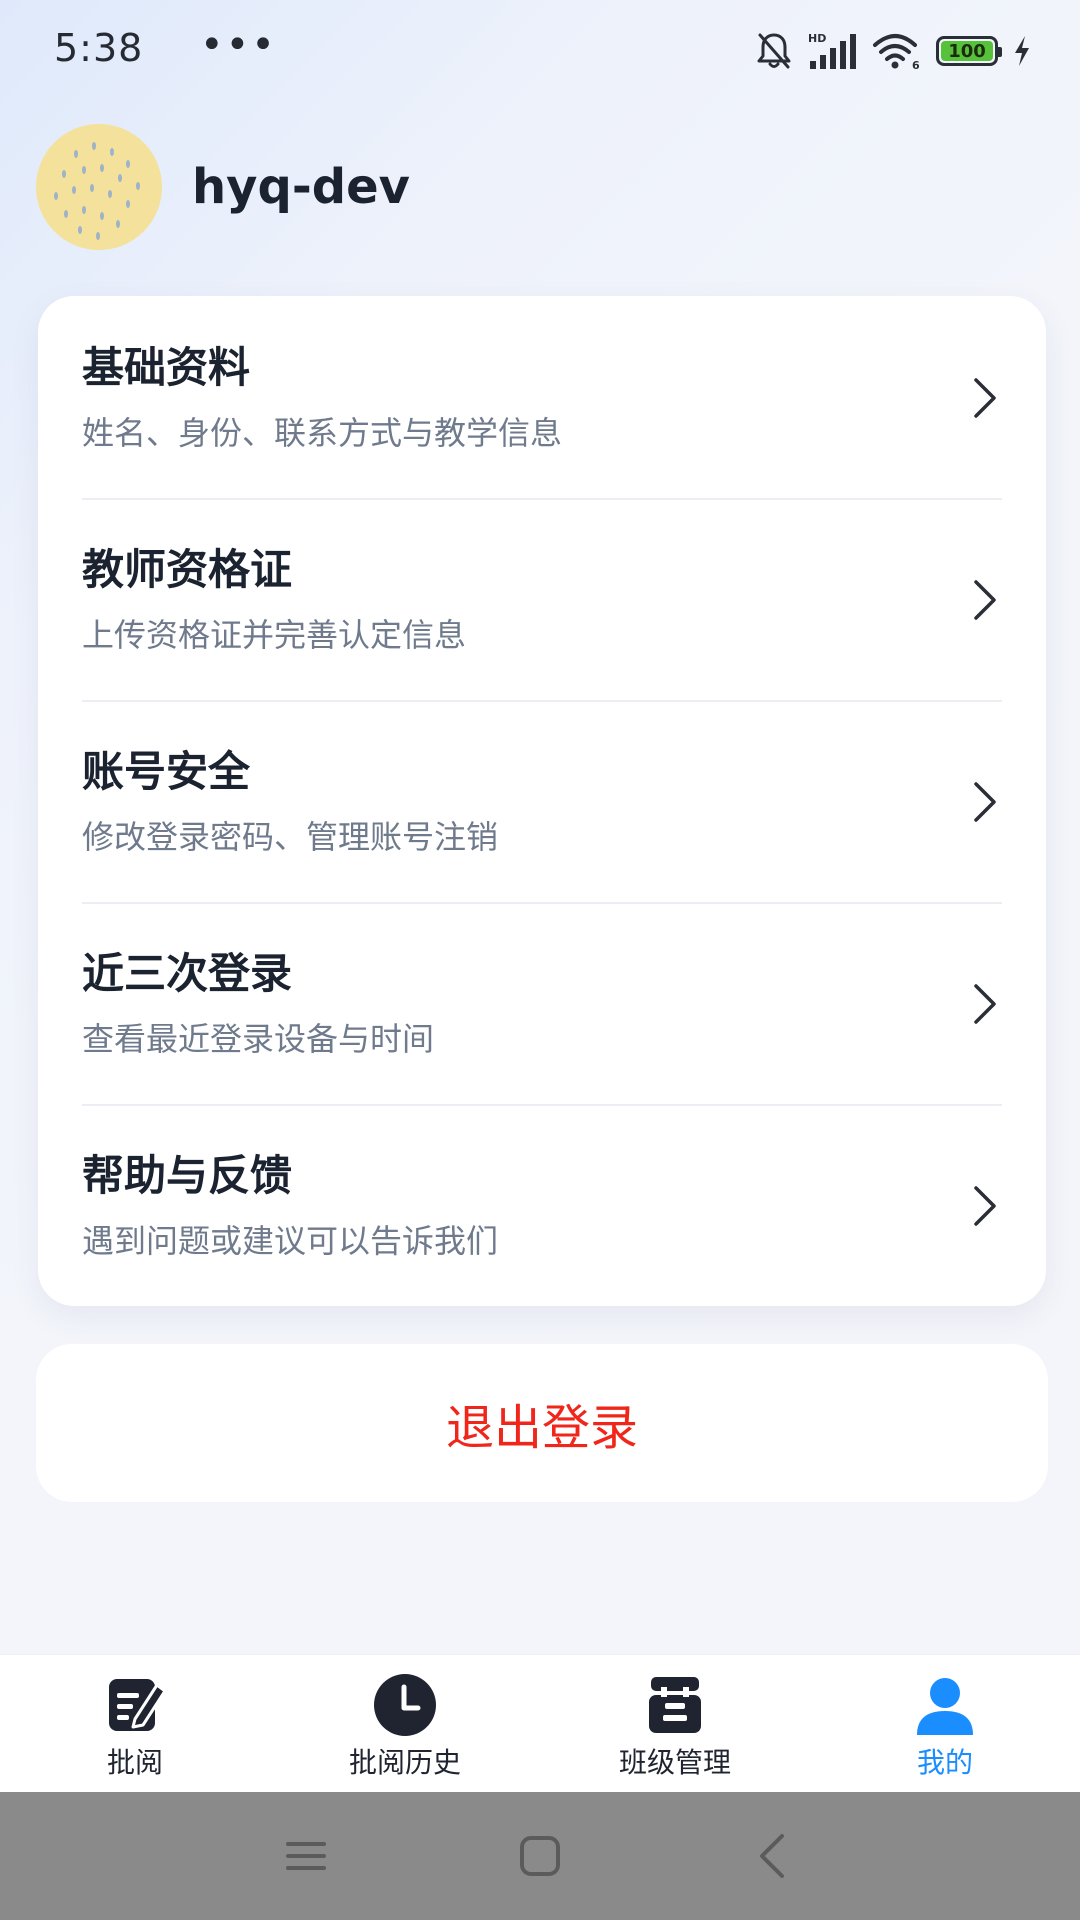 The image size is (1080, 1920). Describe the element at coordinates (290, 1241) in the screenshot. I see `menu-item-subtitle: 遇到问题或建议可以告诉我们` at that location.